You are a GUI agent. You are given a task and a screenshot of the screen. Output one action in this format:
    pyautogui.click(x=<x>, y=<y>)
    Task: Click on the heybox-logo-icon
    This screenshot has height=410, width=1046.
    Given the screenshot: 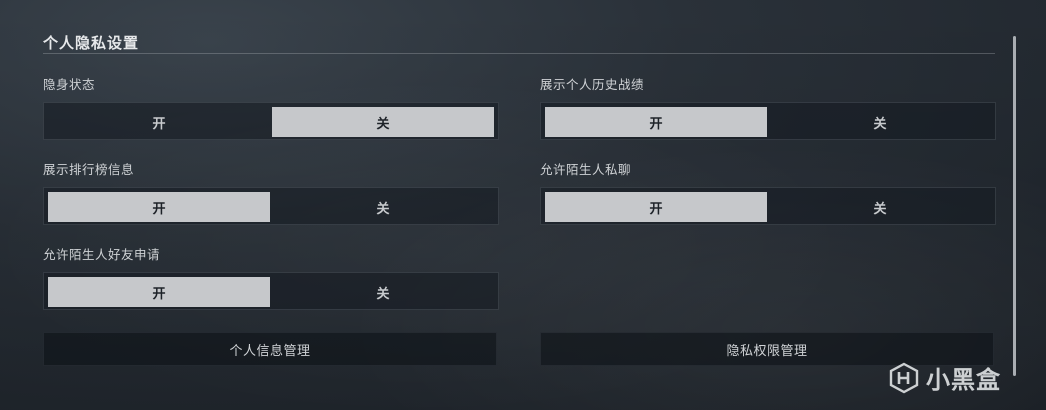 What is the action you would take?
    pyautogui.click(x=904, y=377)
    